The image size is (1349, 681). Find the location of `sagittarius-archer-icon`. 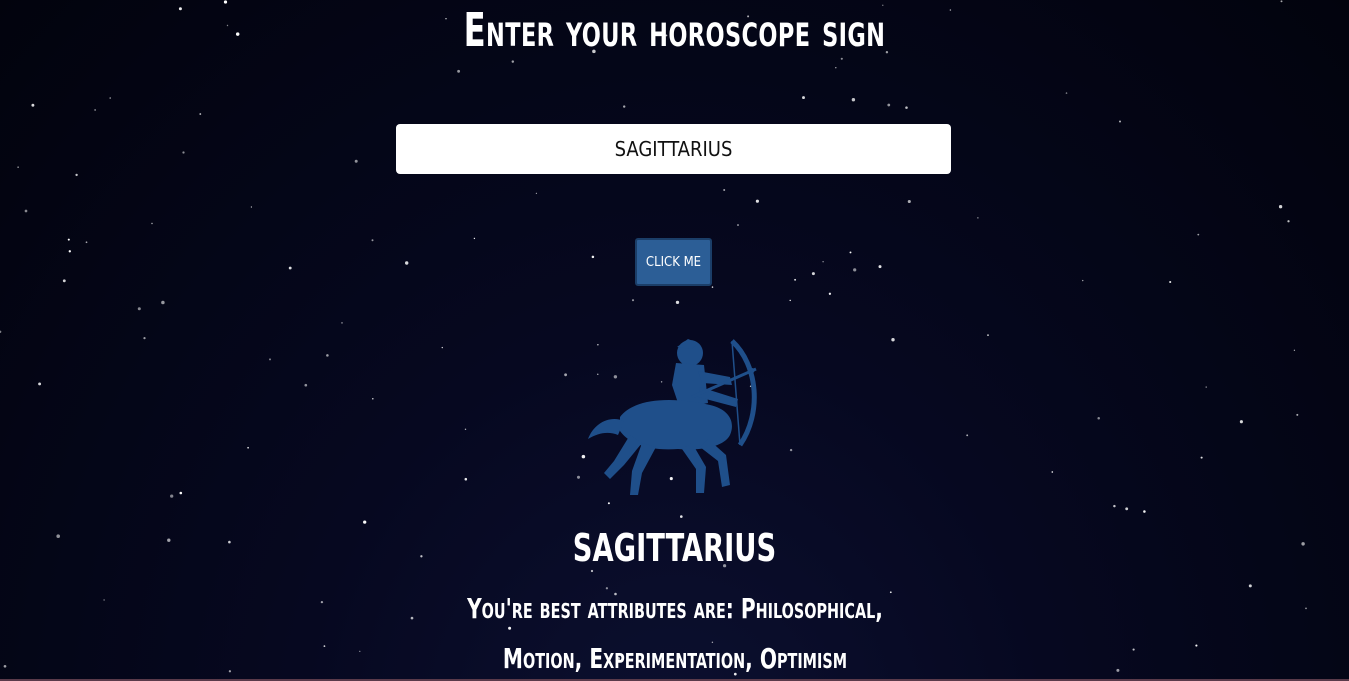

sagittarius-archer-icon is located at coordinates (672, 417).